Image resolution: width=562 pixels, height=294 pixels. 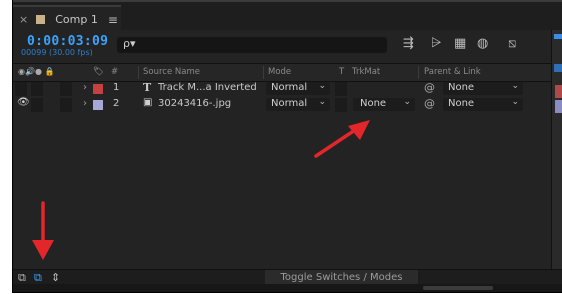 What do you see at coordinates (558, 91) in the screenshot?
I see `layer-1-duration-bar` at bounding box center [558, 91].